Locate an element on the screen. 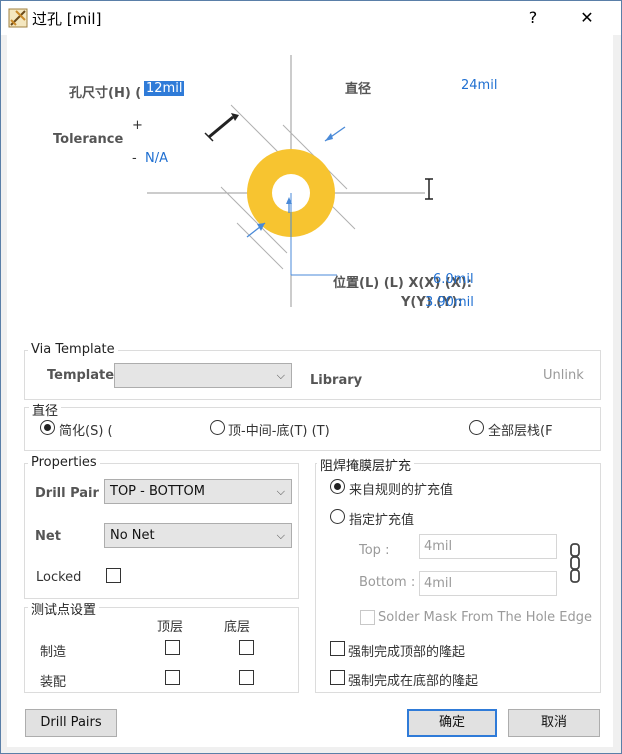 This screenshot has height=754, width=622. template-combo: ⌵ is located at coordinates (203, 375).